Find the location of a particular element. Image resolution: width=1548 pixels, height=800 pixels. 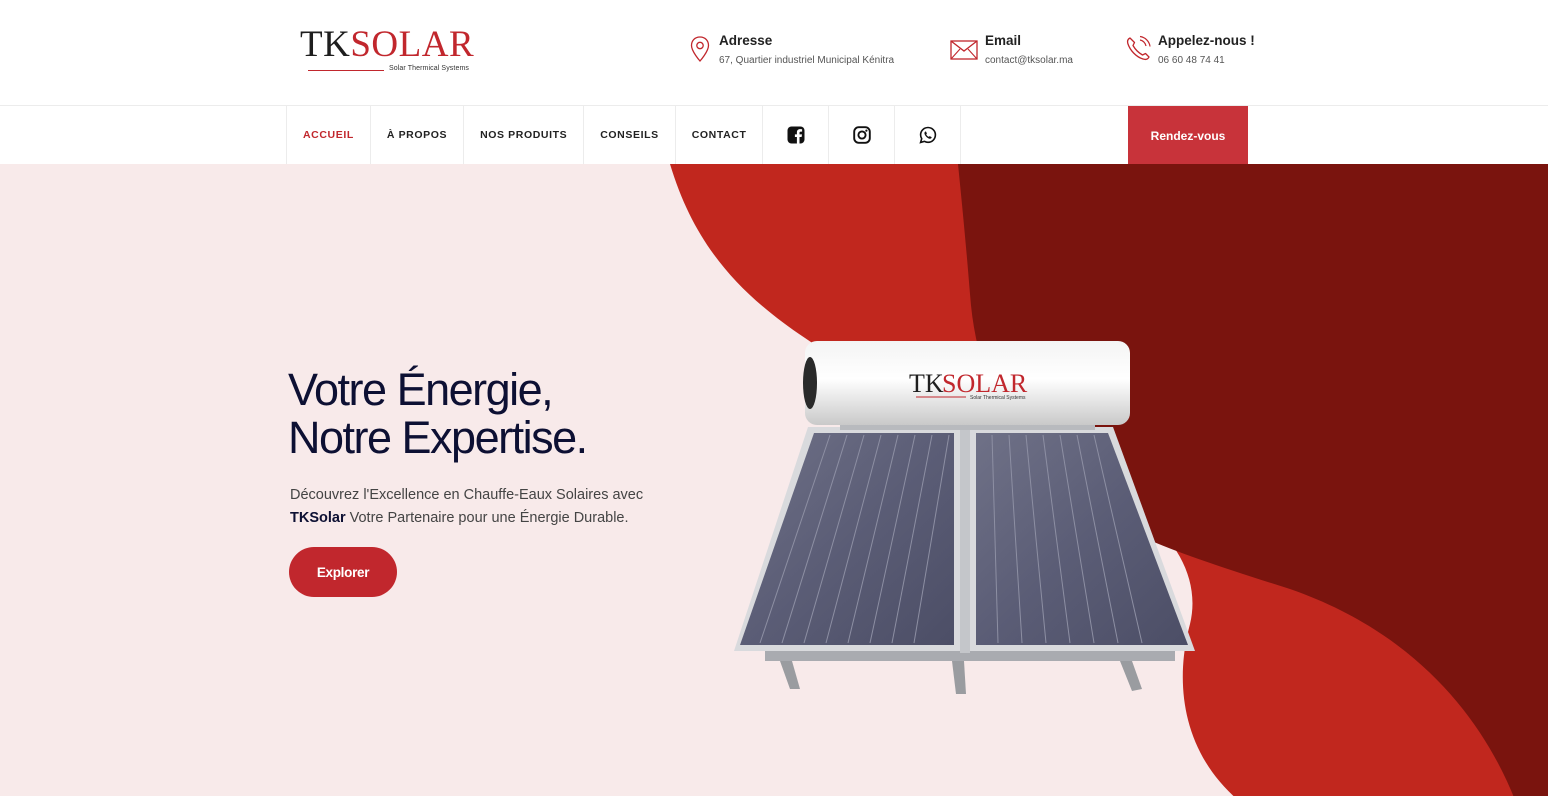

whatsapp-icon is located at coordinates (928, 135).